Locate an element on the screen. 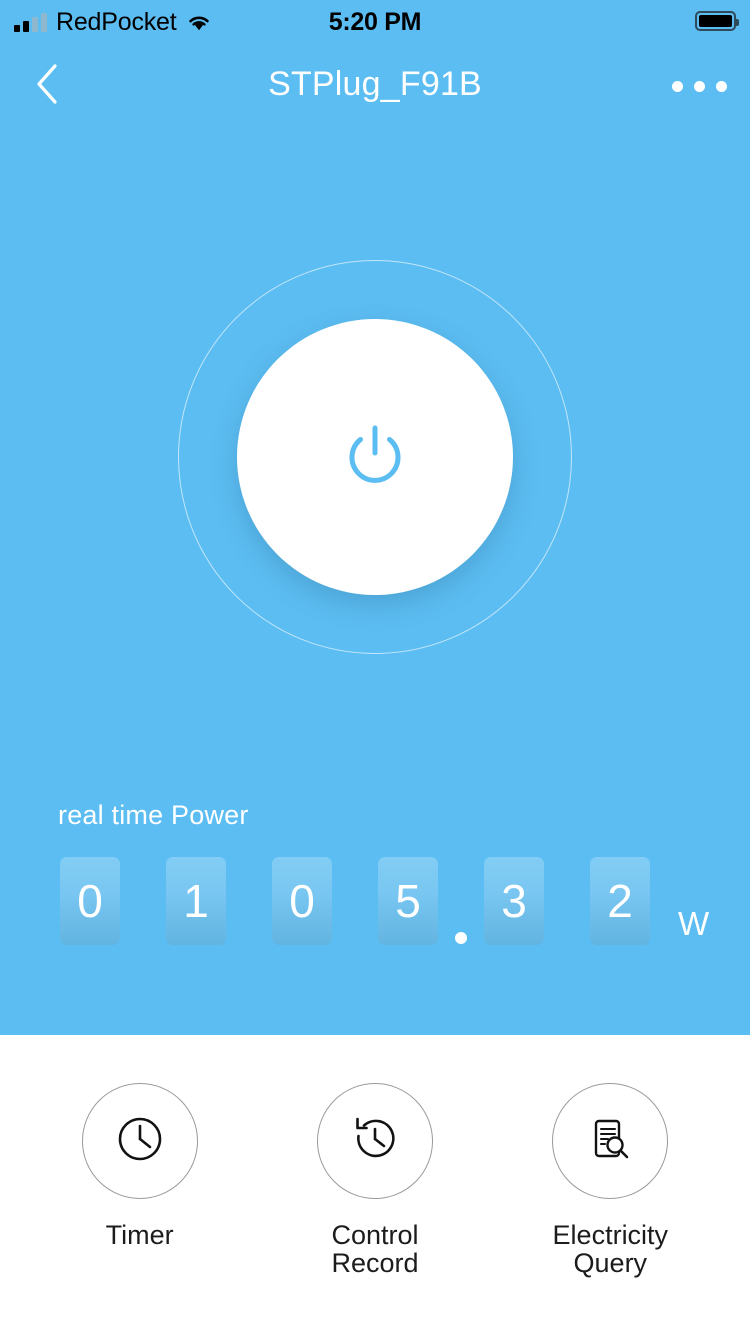  battery-full-icon is located at coordinates (717, 21).